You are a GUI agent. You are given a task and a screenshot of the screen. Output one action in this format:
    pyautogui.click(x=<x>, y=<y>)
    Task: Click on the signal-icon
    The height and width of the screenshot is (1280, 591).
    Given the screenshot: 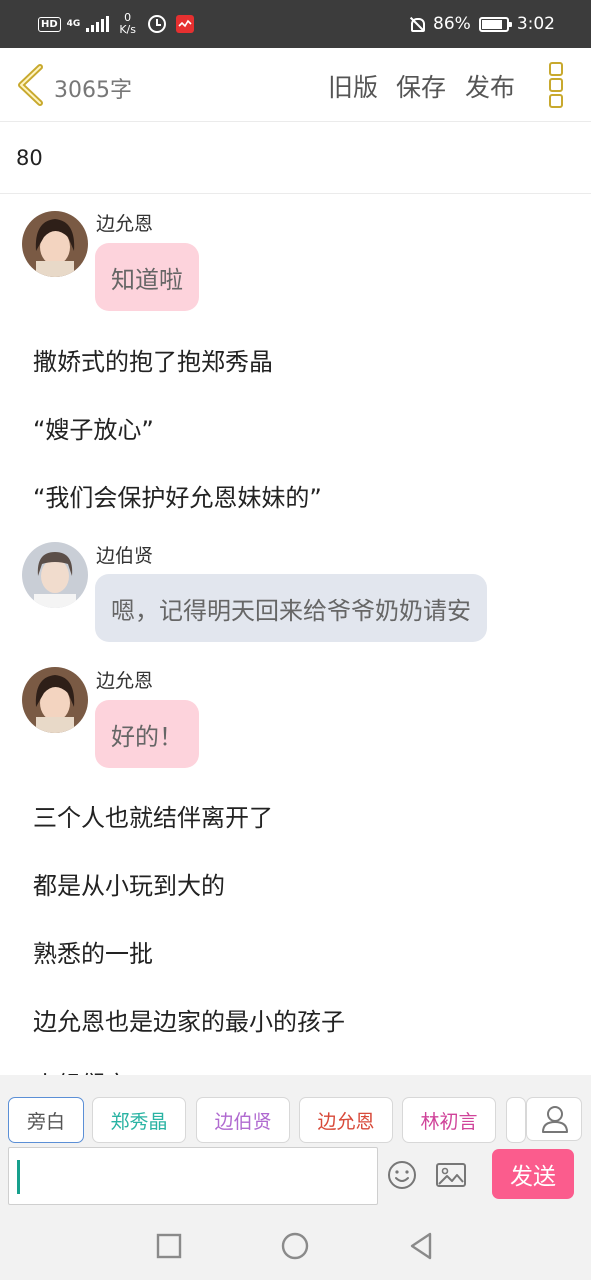 What is the action you would take?
    pyautogui.click(x=98, y=24)
    